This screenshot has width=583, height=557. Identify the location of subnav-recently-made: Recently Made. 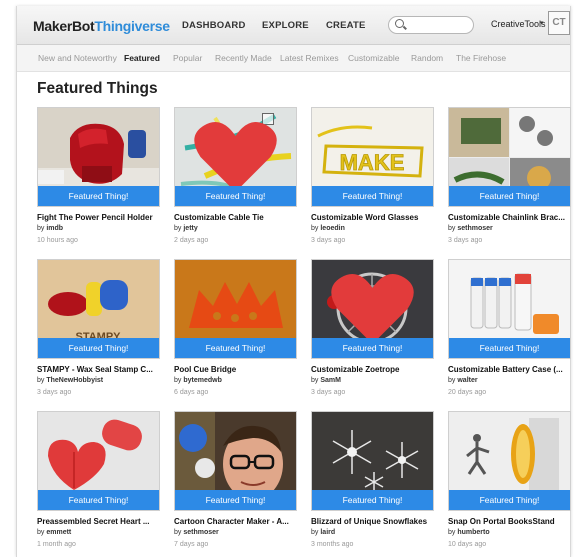
(243, 58).